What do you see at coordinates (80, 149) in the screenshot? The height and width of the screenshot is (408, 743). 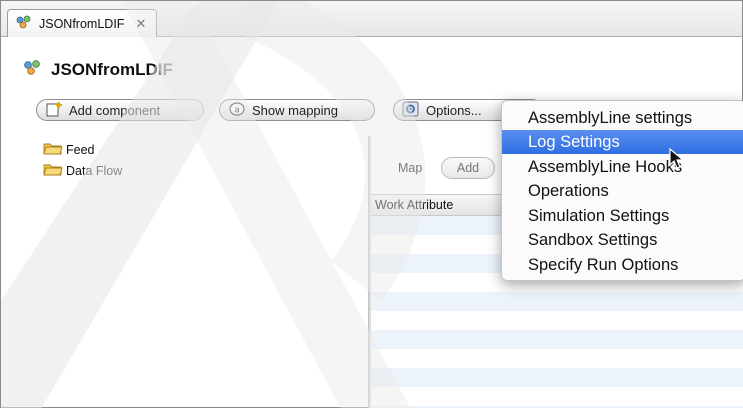 I see `tree-item-label: Feed` at bounding box center [80, 149].